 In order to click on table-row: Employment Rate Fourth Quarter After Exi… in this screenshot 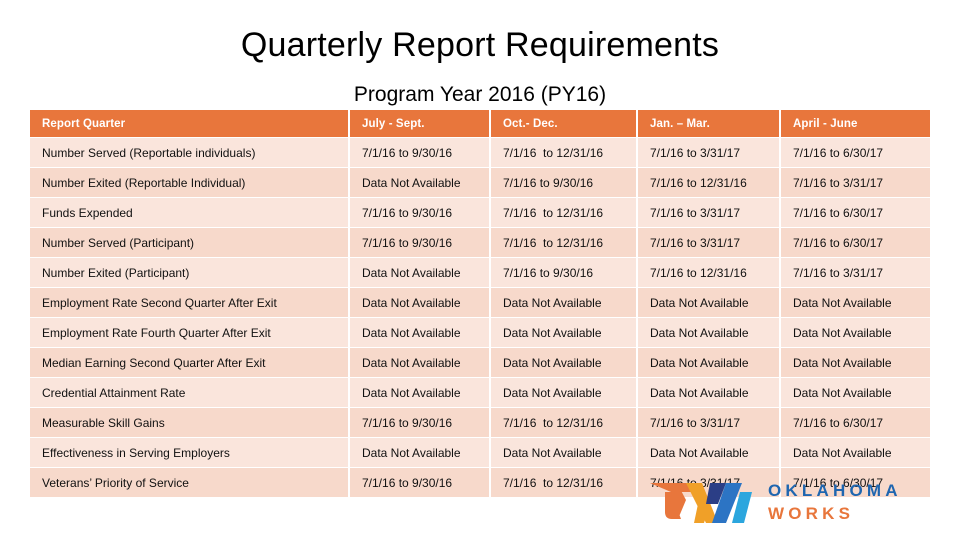, I will do `click(480, 332)`.